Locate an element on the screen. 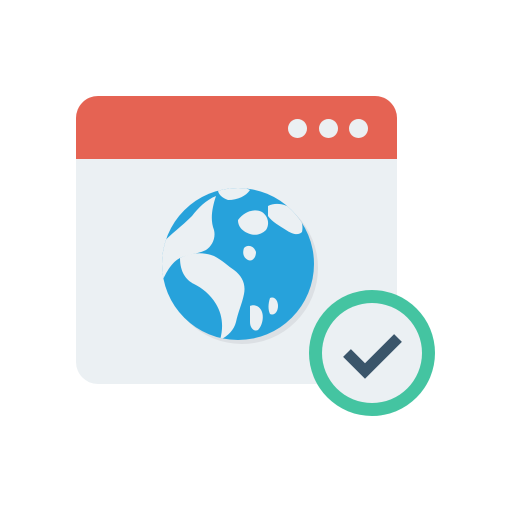 The image size is (512, 512). badge-fill is located at coordinates (372, 353).